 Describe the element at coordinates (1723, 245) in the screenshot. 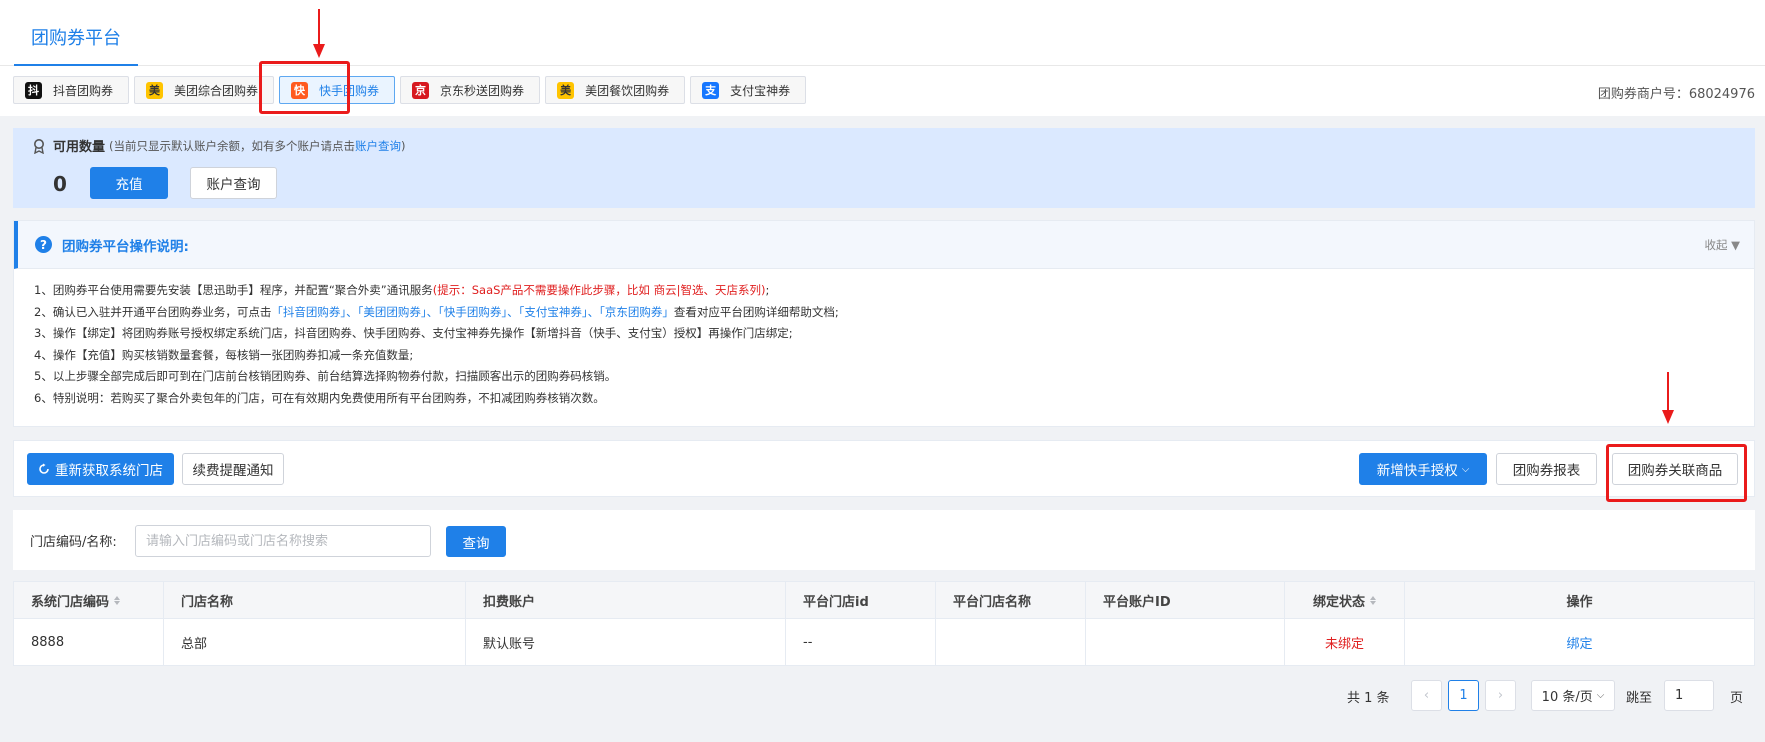

I see `collapse-toggle: 收起 ▼` at that location.